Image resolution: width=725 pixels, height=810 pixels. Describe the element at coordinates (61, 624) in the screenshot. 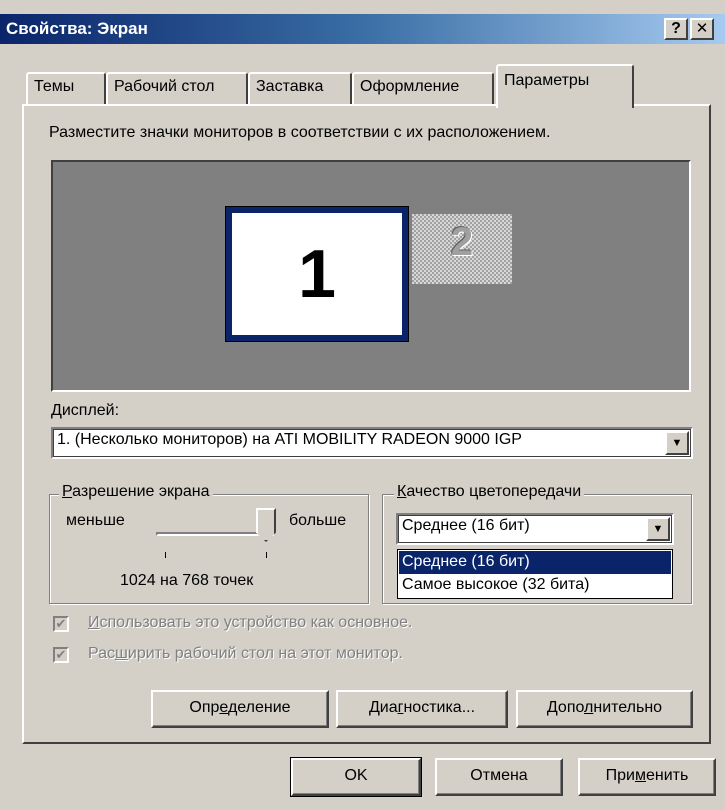

I see `primary-device-checkbox: ✔` at that location.